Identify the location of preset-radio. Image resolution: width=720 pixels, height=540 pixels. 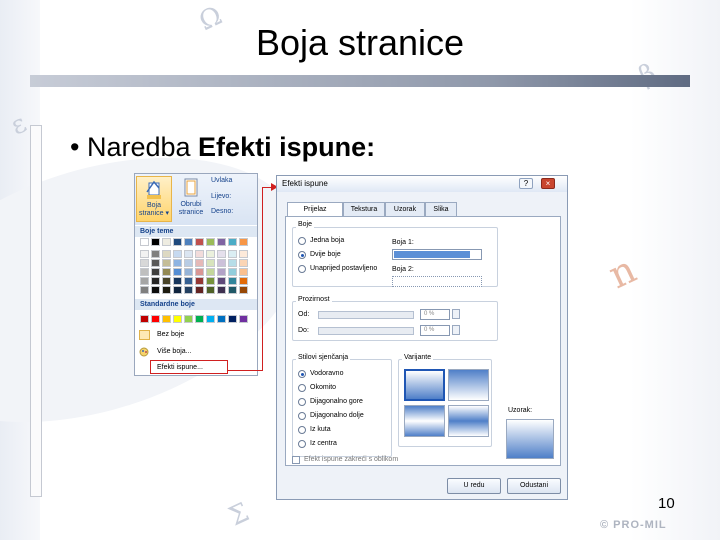
(302, 269).